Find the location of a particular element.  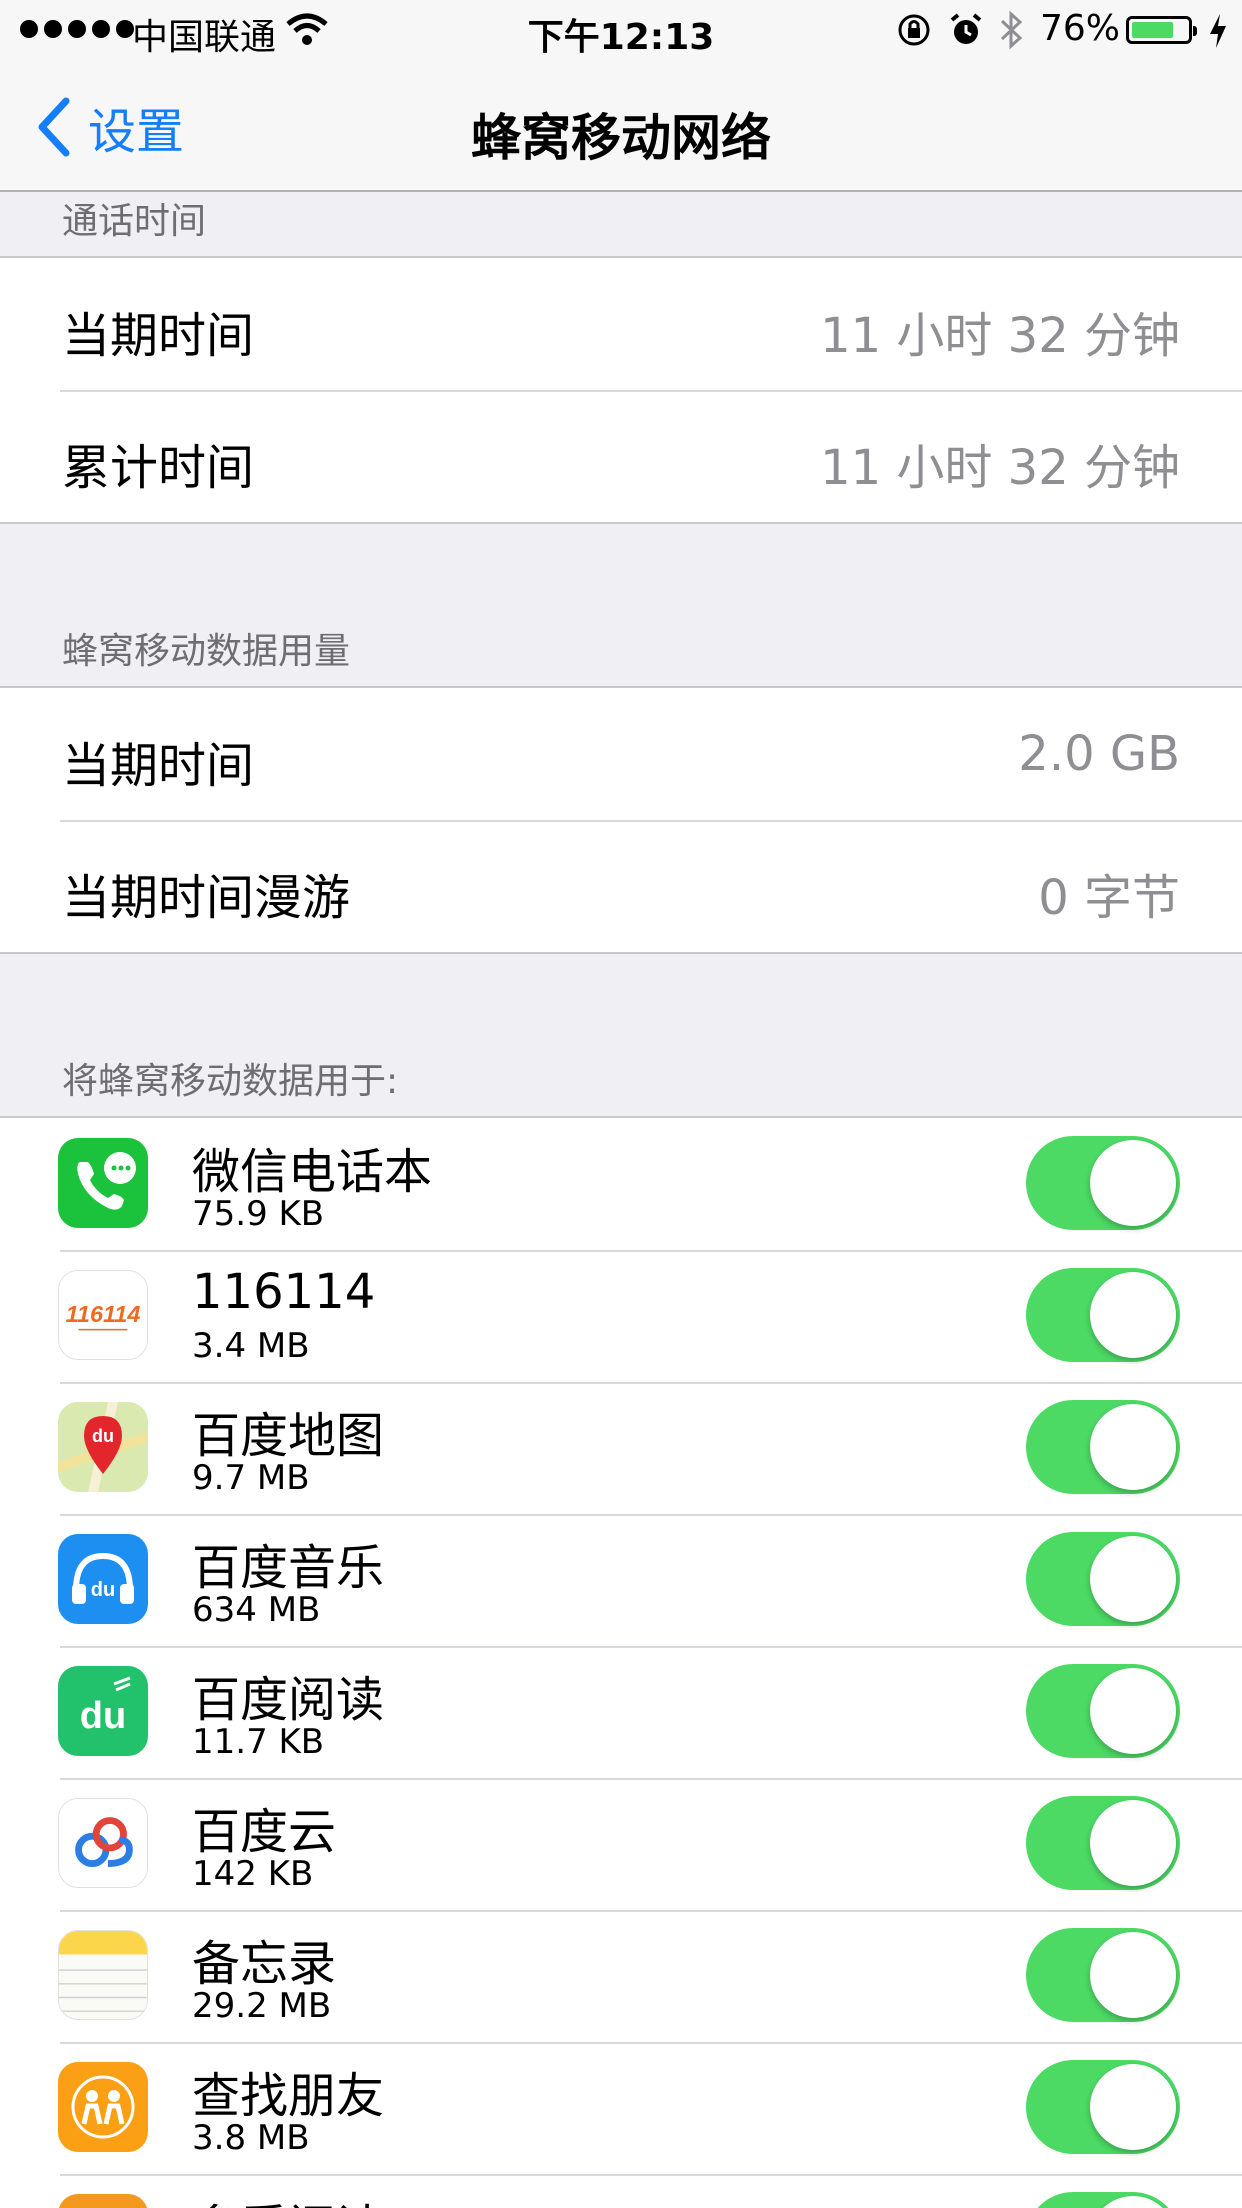

section-header-apps: 将蜂窝移动数据用于: is located at coordinates (230, 1081).